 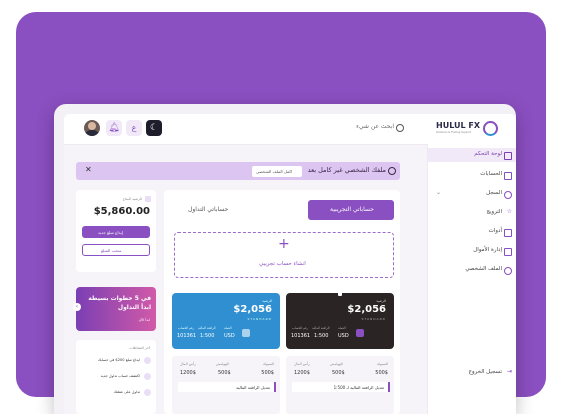 What do you see at coordinates (472, 213) in the screenshot?
I see `sidebar-item-promotion: الترويج ☆` at bounding box center [472, 213].